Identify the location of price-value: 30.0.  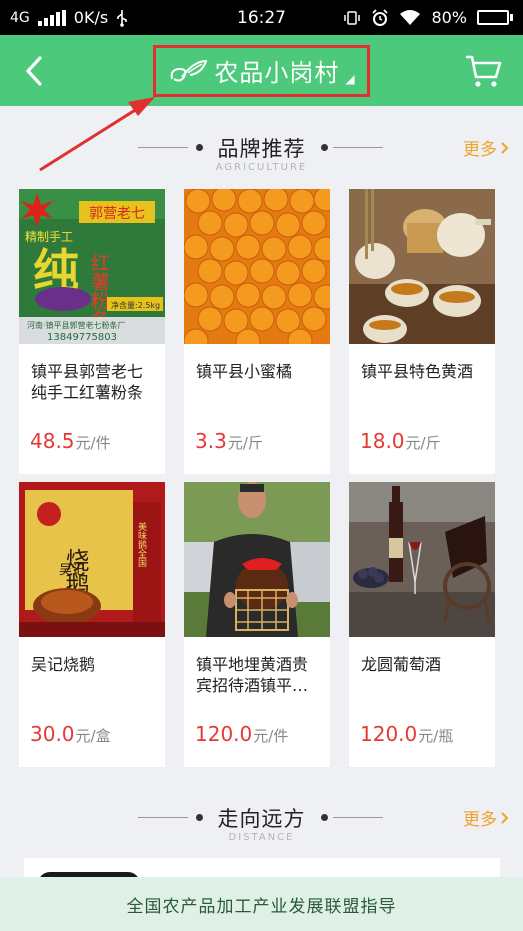
(52, 734).